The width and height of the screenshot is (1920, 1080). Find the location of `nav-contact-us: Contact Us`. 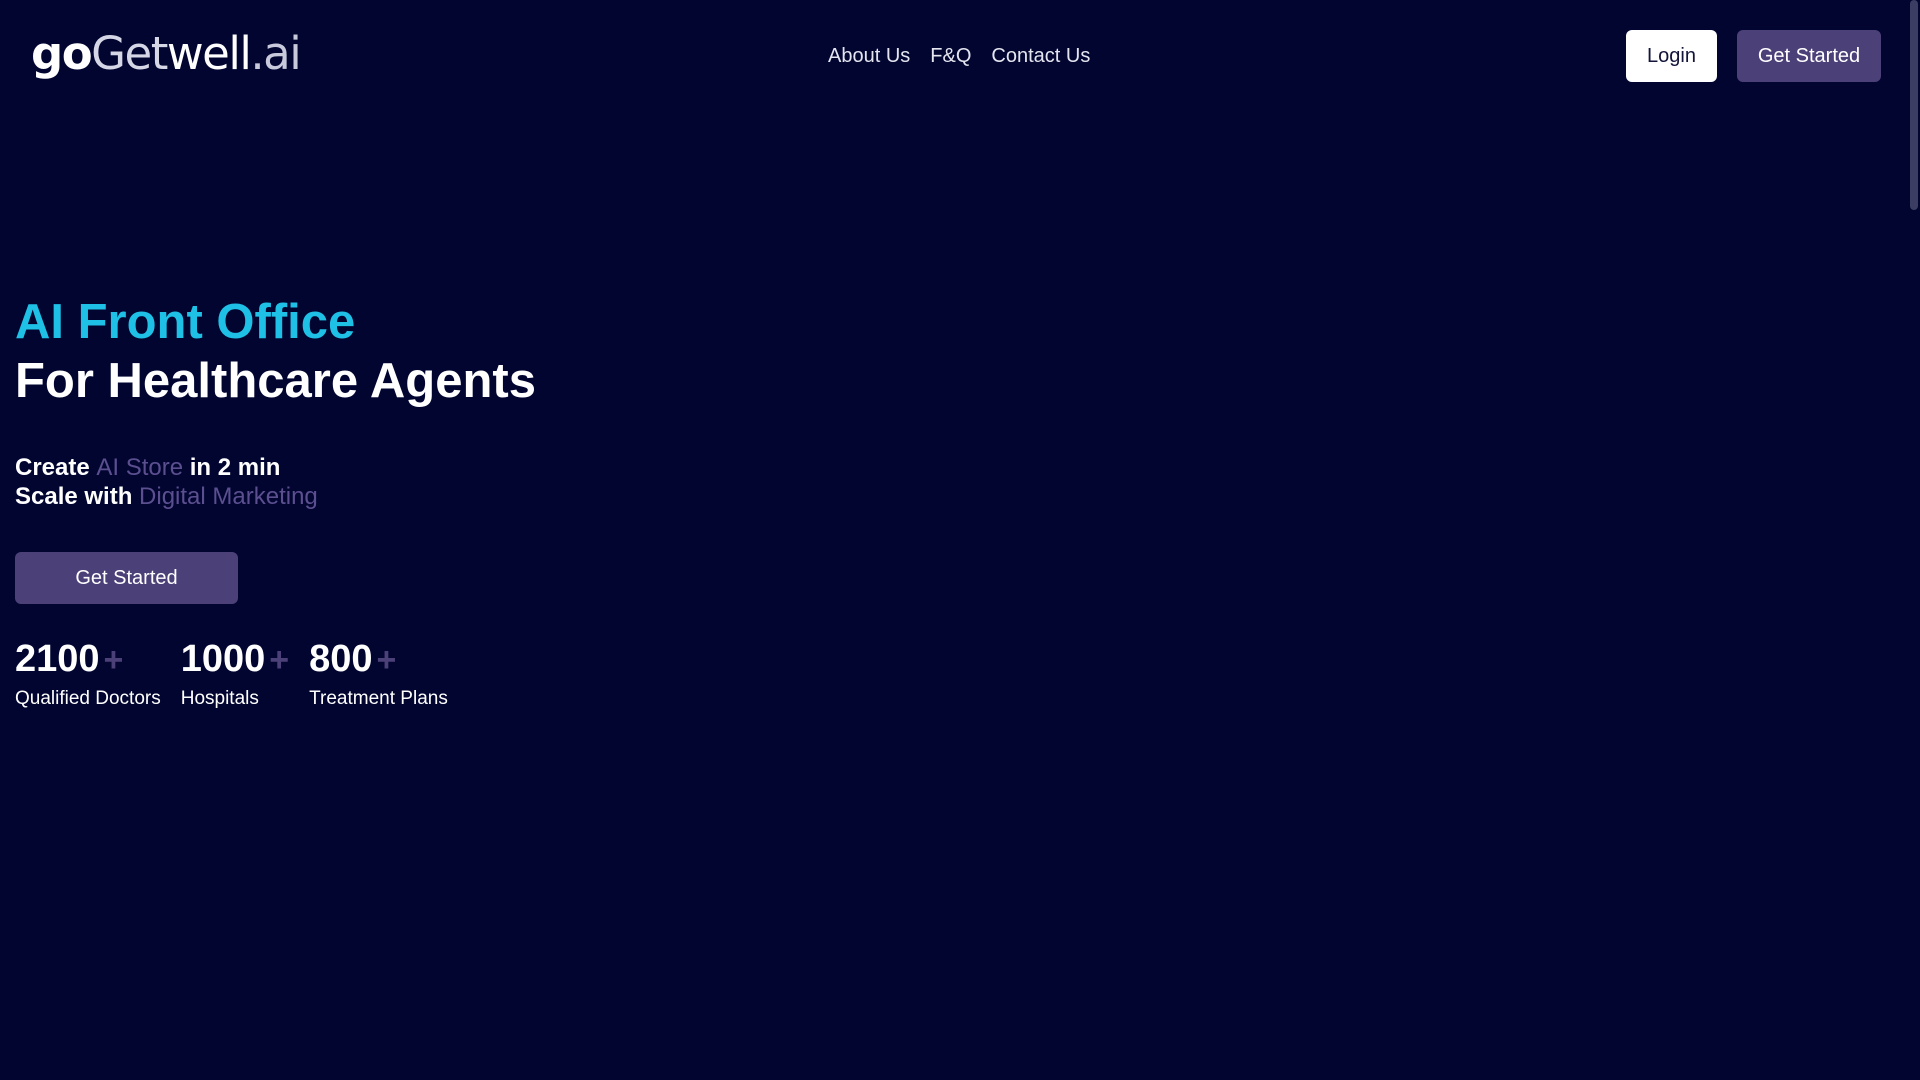

nav-contact-us: Contact Us is located at coordinates (1040, 56).